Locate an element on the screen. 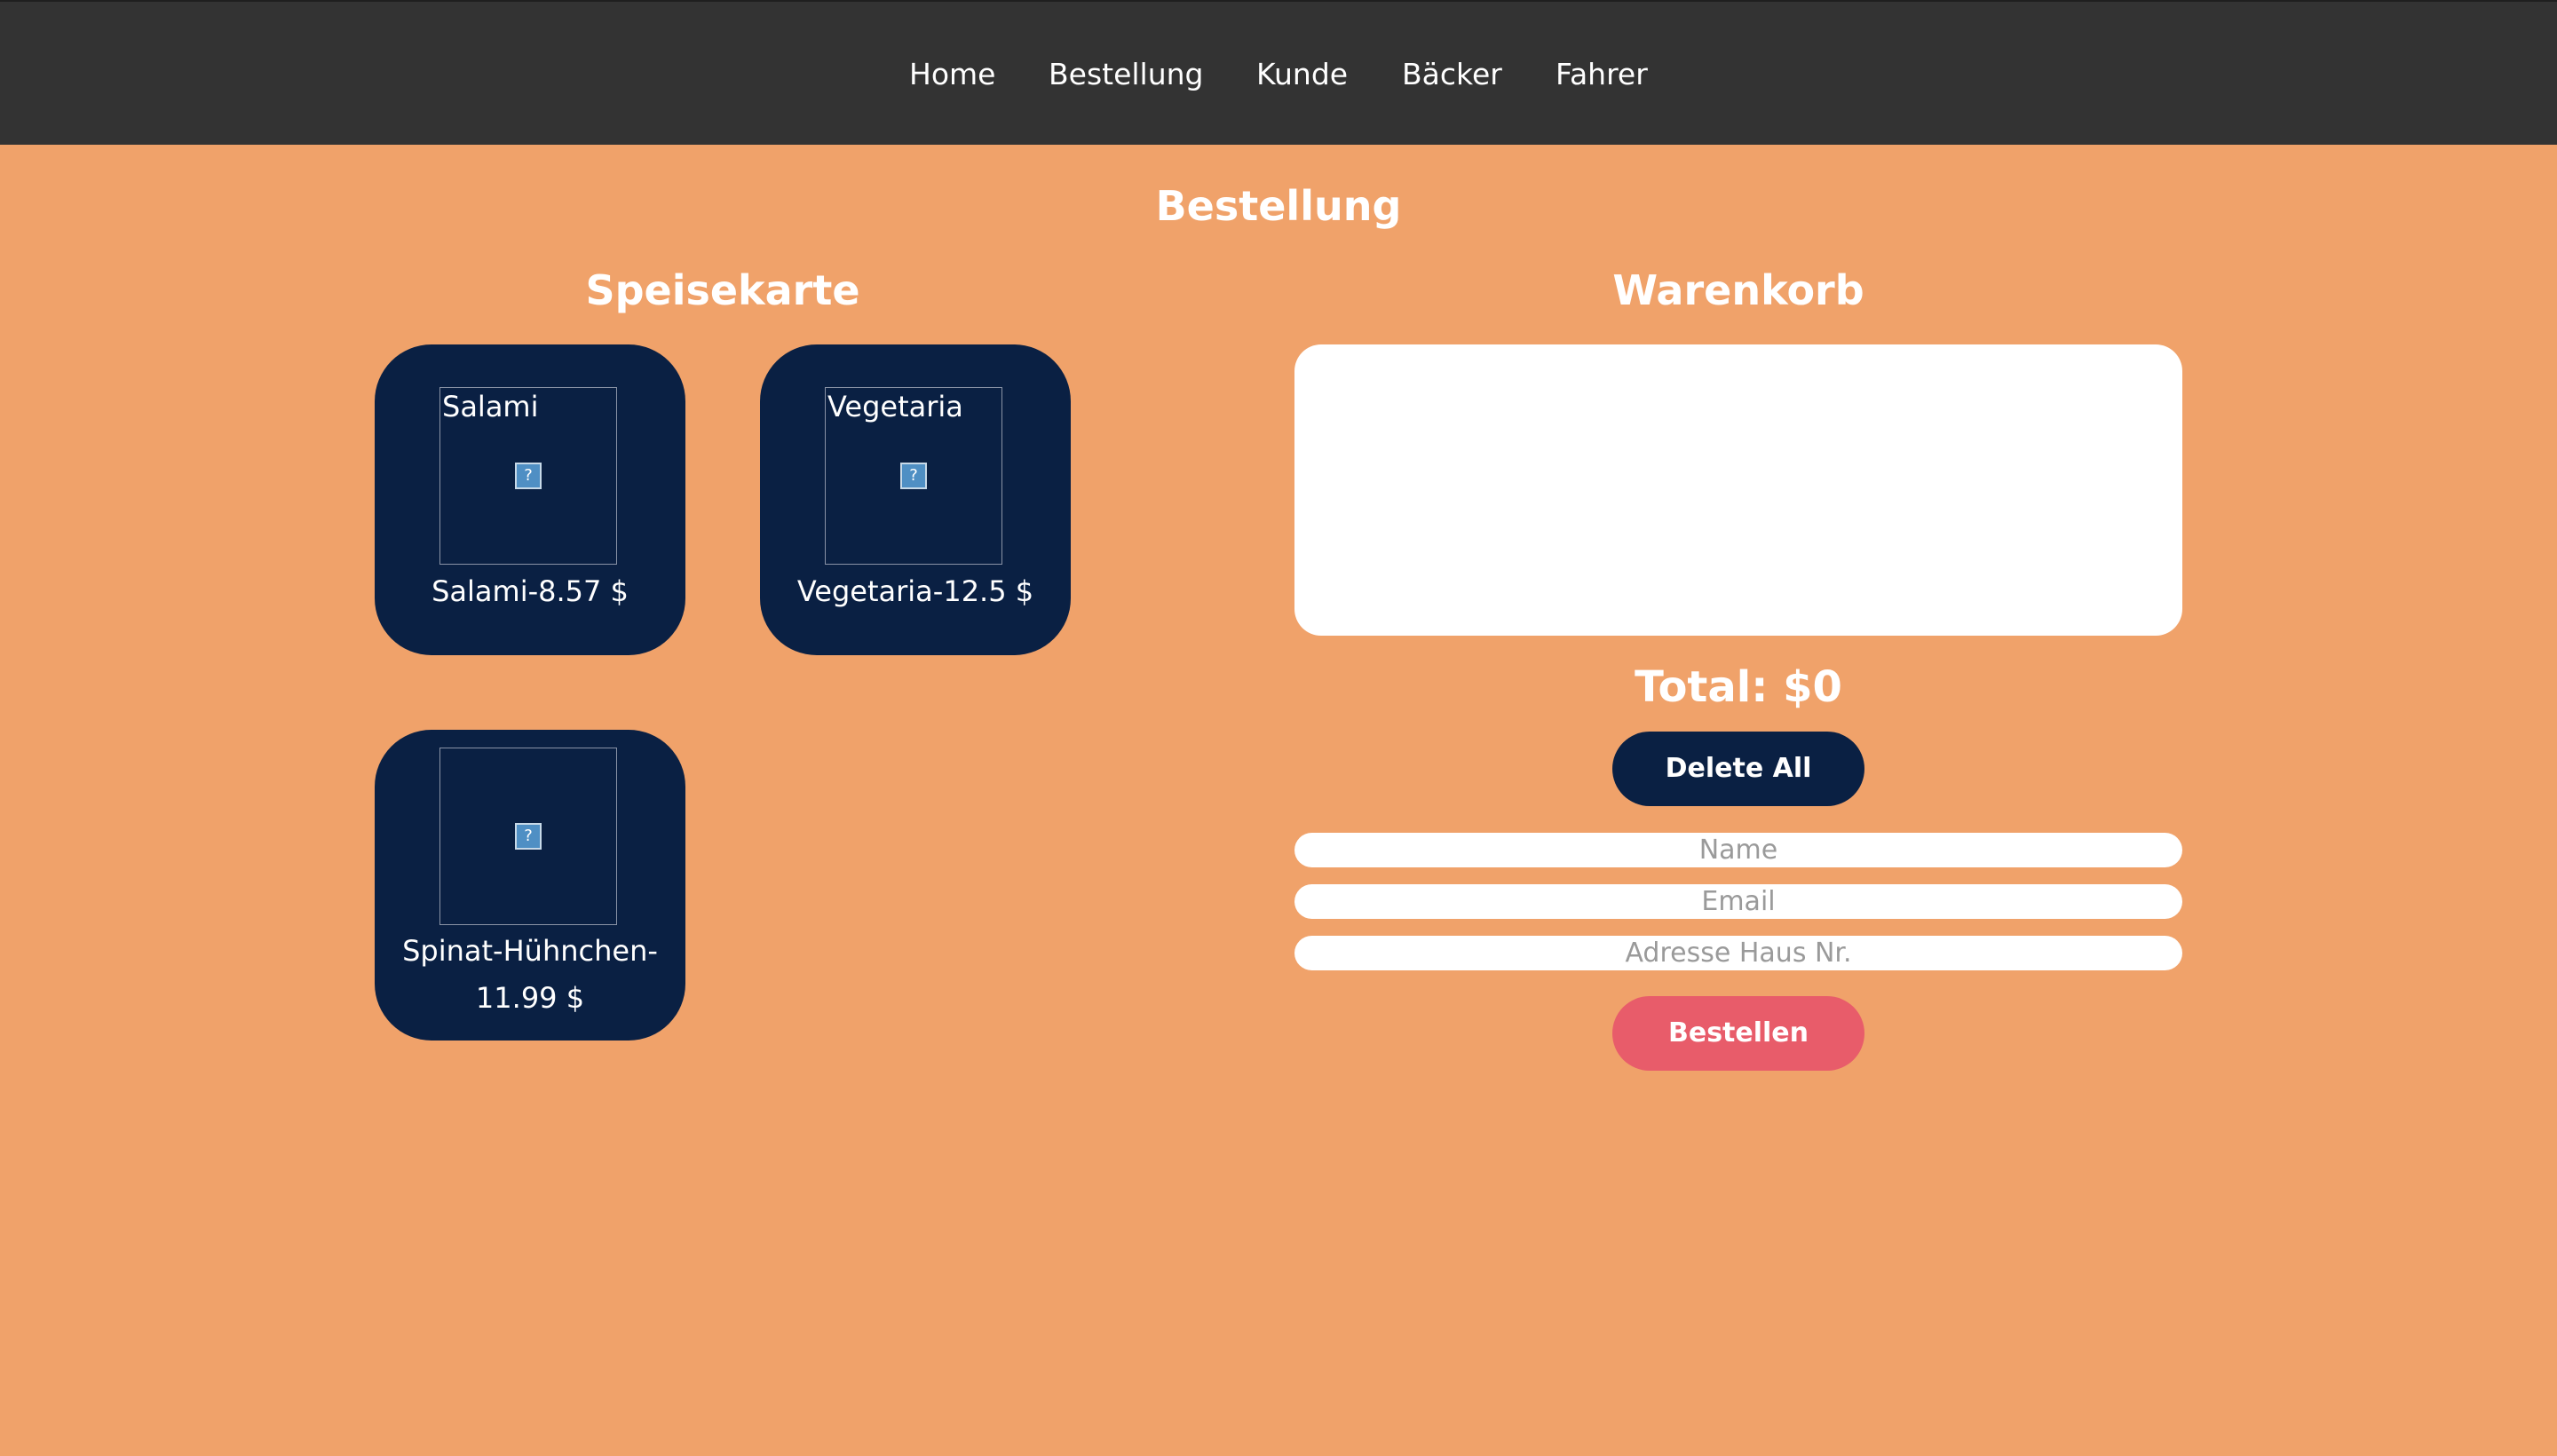  menu-item-spinat-huehnchen: ? Spinat-Hühnchen-11.99 $ is located at coordinates (530, 885).